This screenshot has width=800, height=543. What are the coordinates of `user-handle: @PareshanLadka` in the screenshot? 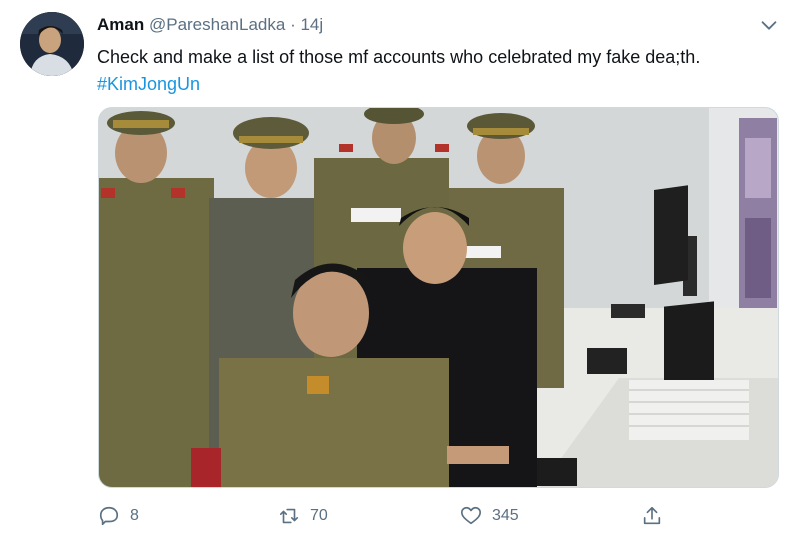 It's located at (217, 24).